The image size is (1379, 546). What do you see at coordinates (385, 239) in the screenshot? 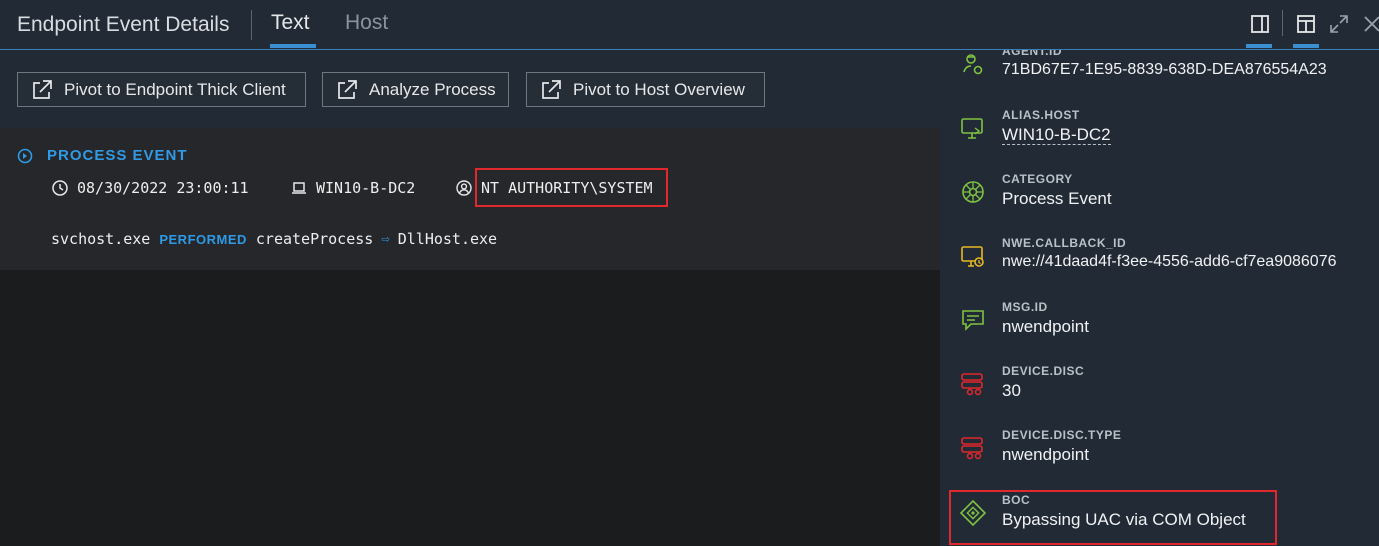
I see `arrow-right-icon: ⇨` at bounding box center [385, 239].